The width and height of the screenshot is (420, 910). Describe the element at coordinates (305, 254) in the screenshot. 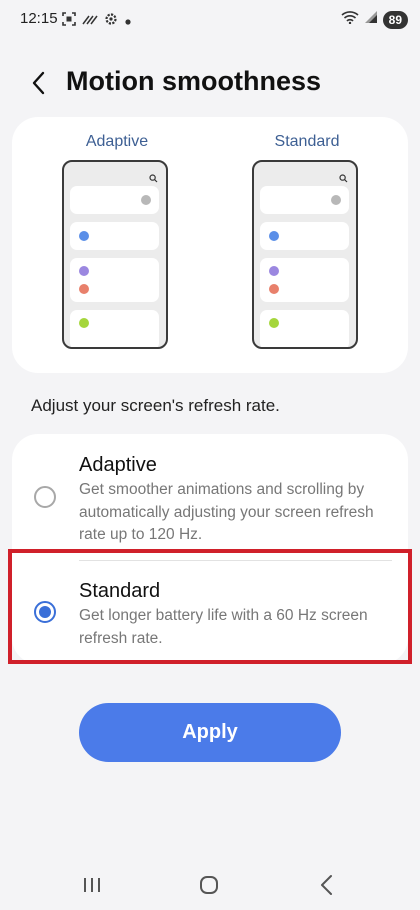

I see `phone-illustration-standard` at that location.